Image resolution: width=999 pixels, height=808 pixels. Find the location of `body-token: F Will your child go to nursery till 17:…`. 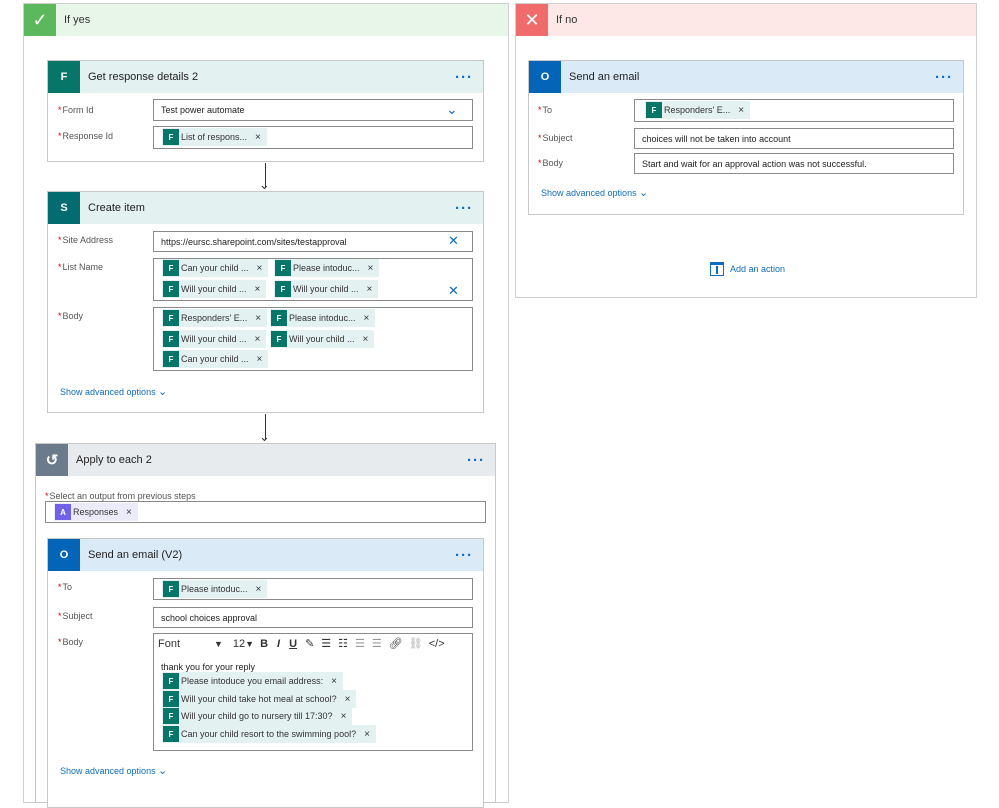

body-token: F Will your child go to nursery till 17:… is located at coordinates (257, 716).